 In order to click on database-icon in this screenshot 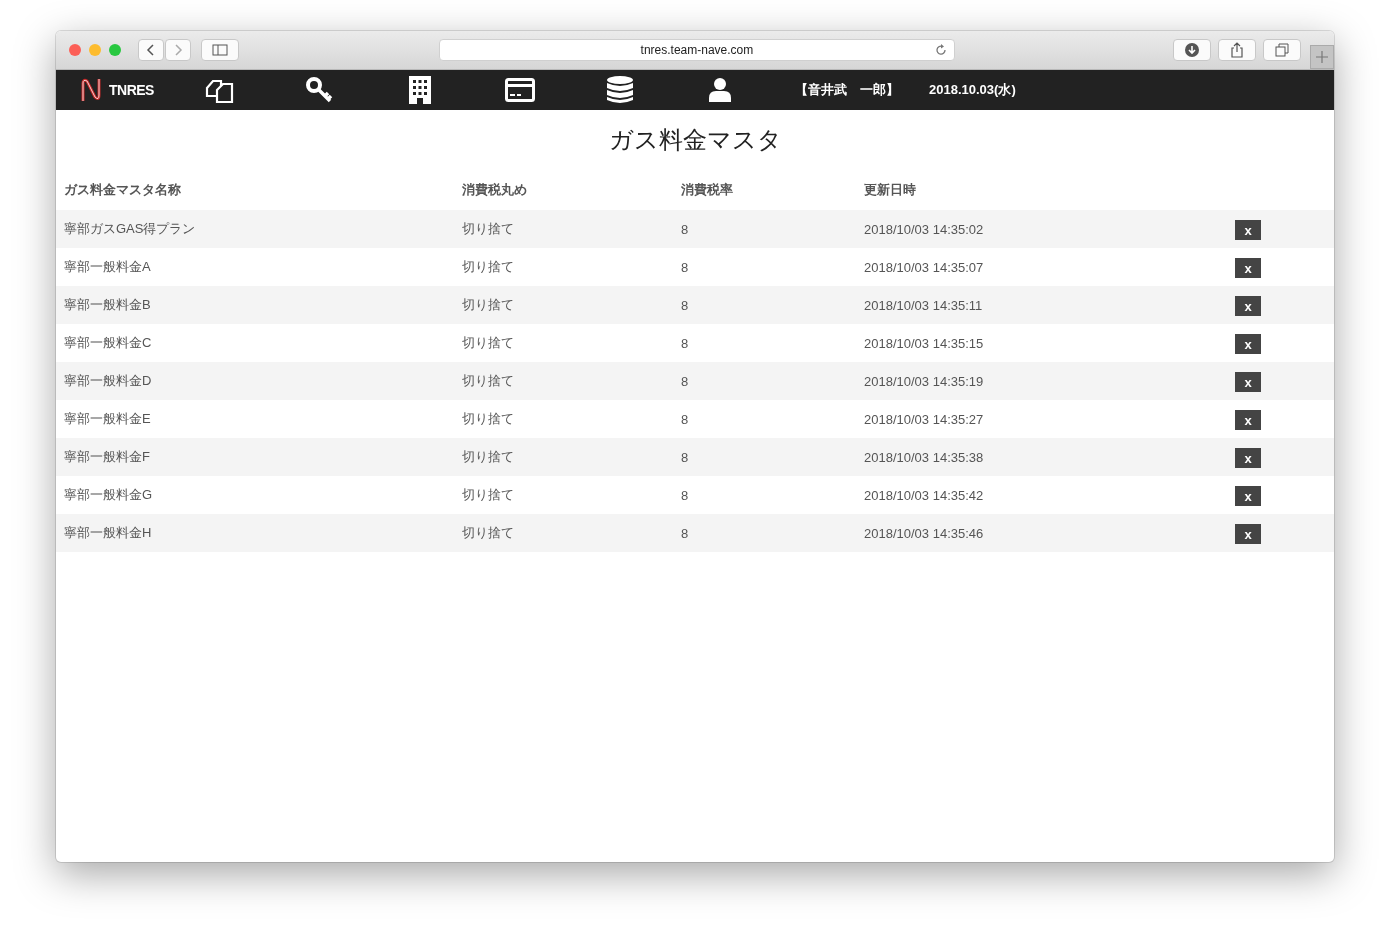, I will do `click(620, 90)`.